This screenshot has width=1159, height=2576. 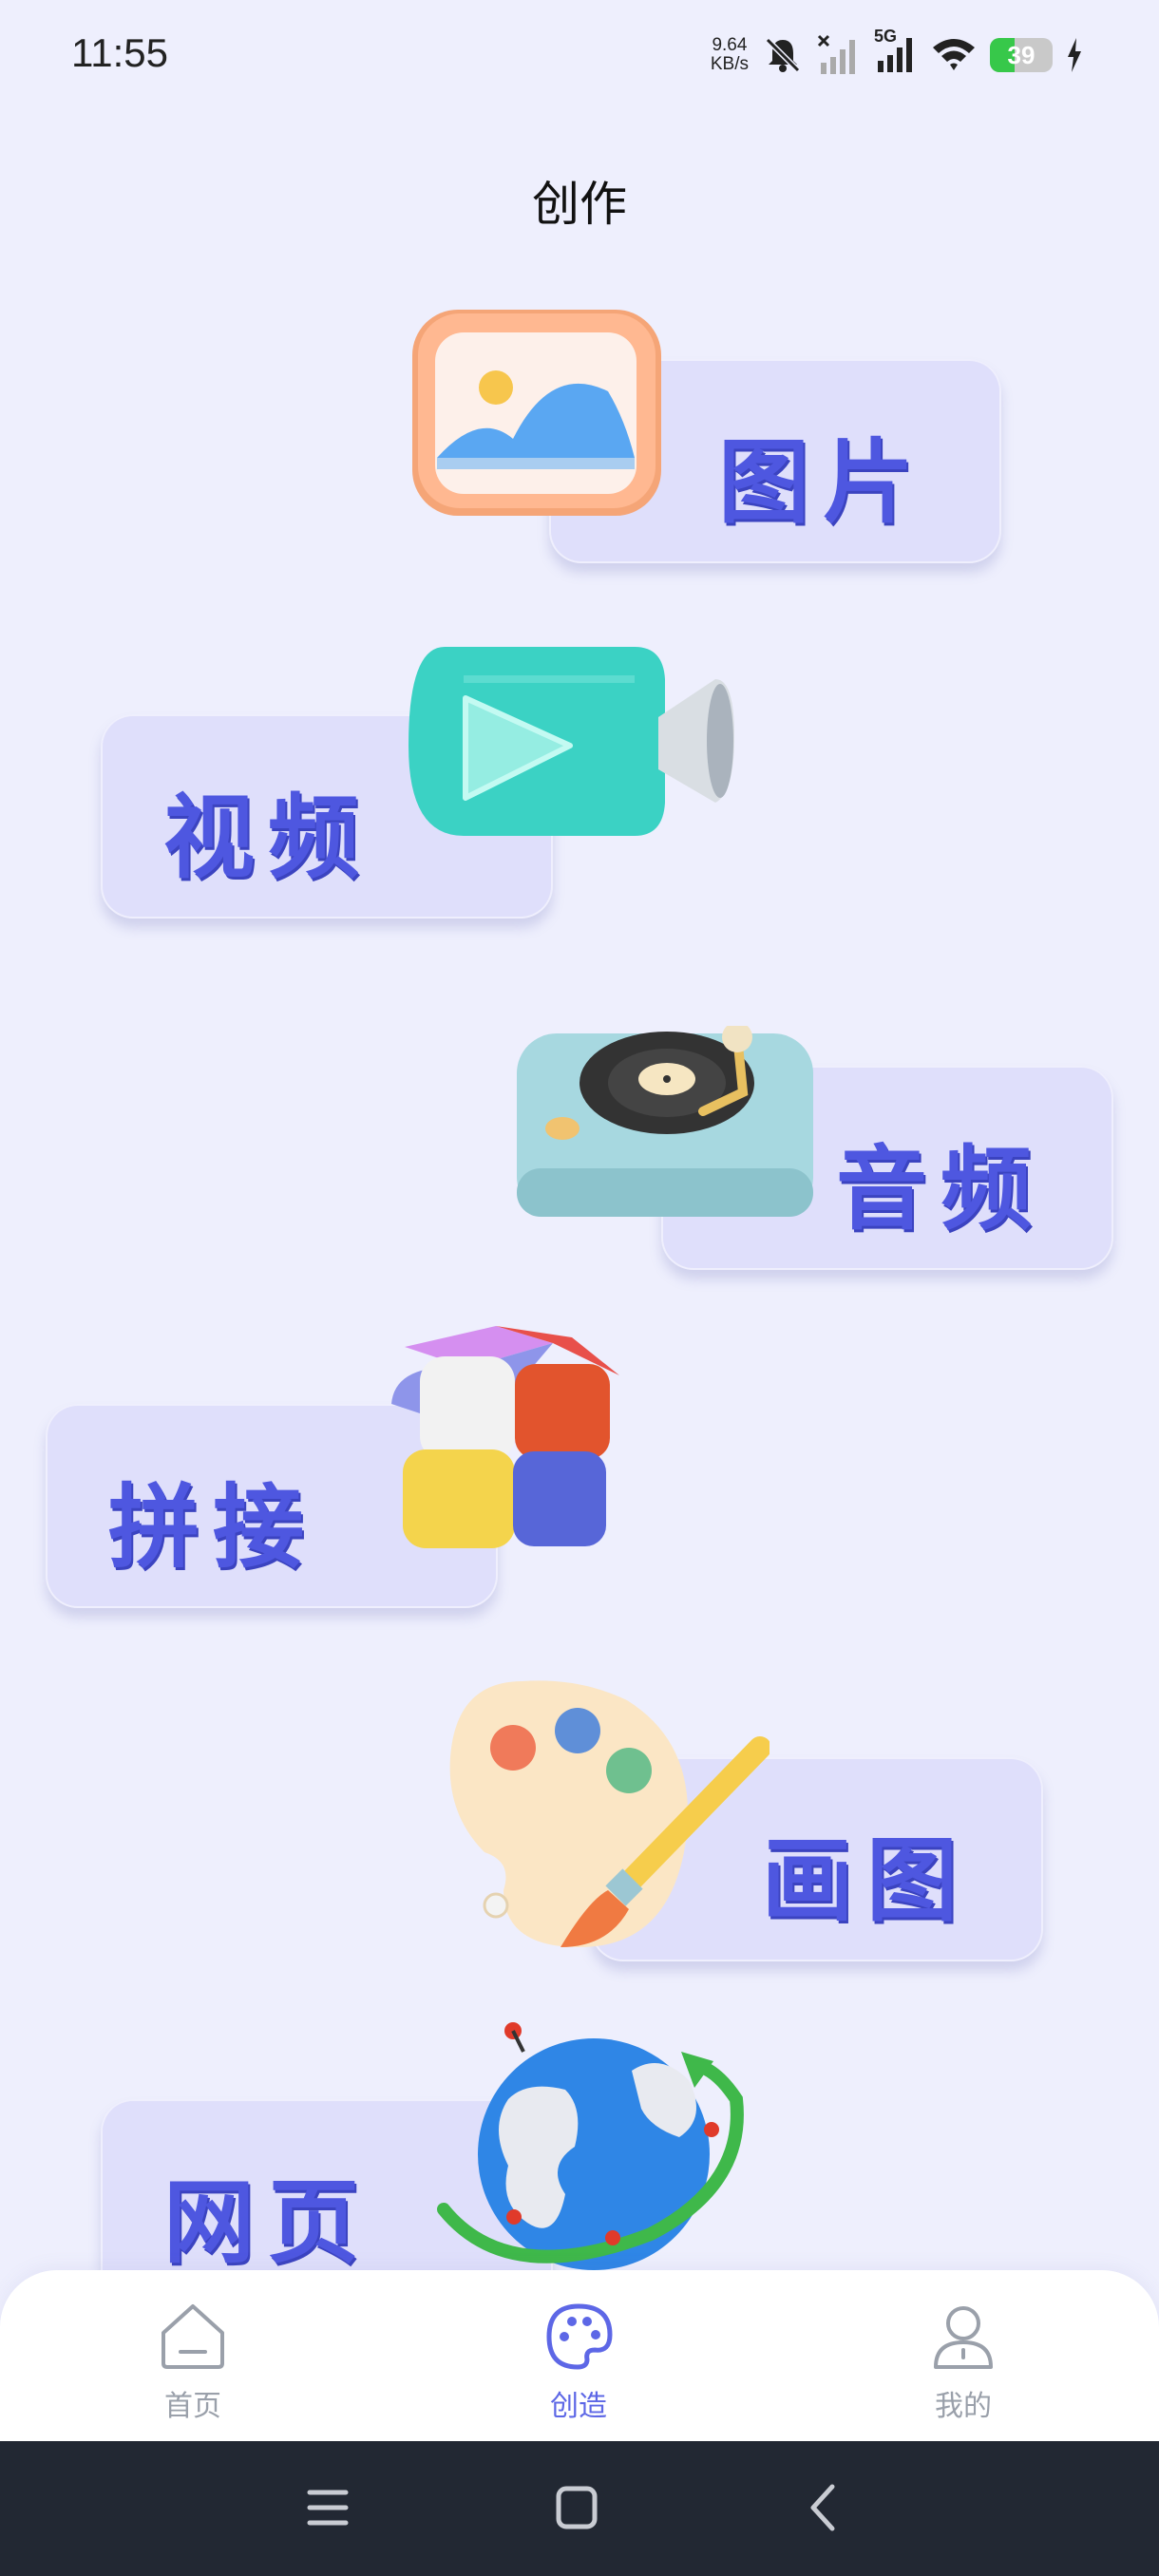 I want to click on home-square-icon, so click(x=576, y=2507).